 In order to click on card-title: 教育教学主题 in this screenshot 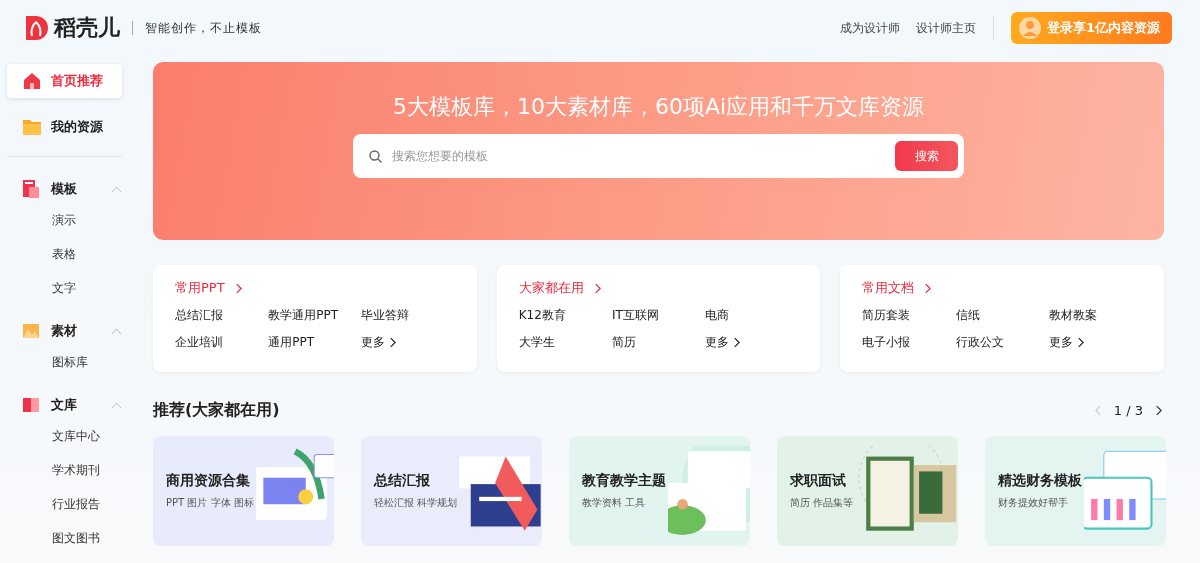, I will do `click(624, 481)`.